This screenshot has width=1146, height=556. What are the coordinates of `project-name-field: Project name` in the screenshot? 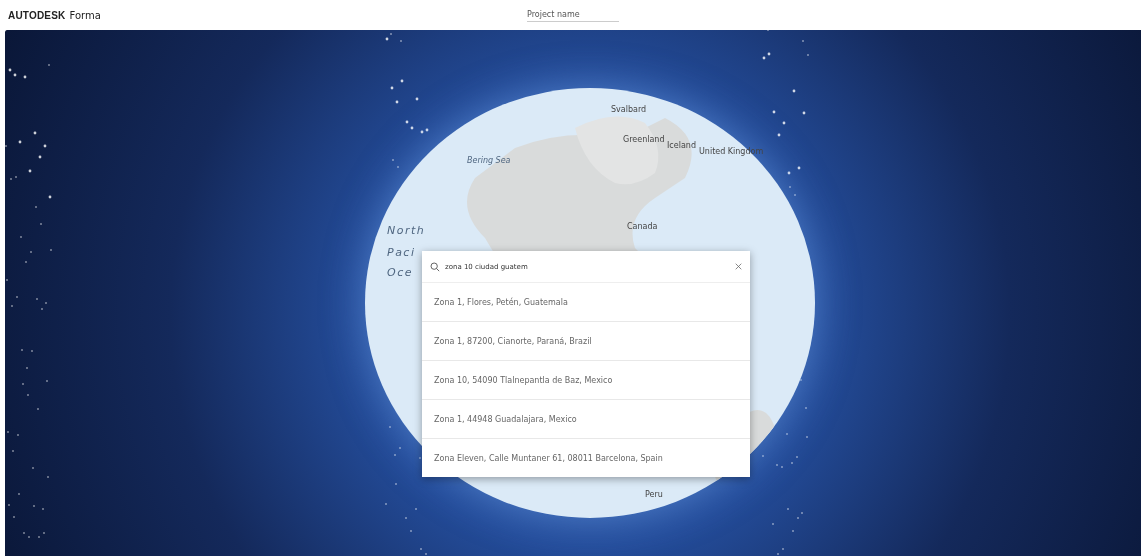 It's located at (573, 15).